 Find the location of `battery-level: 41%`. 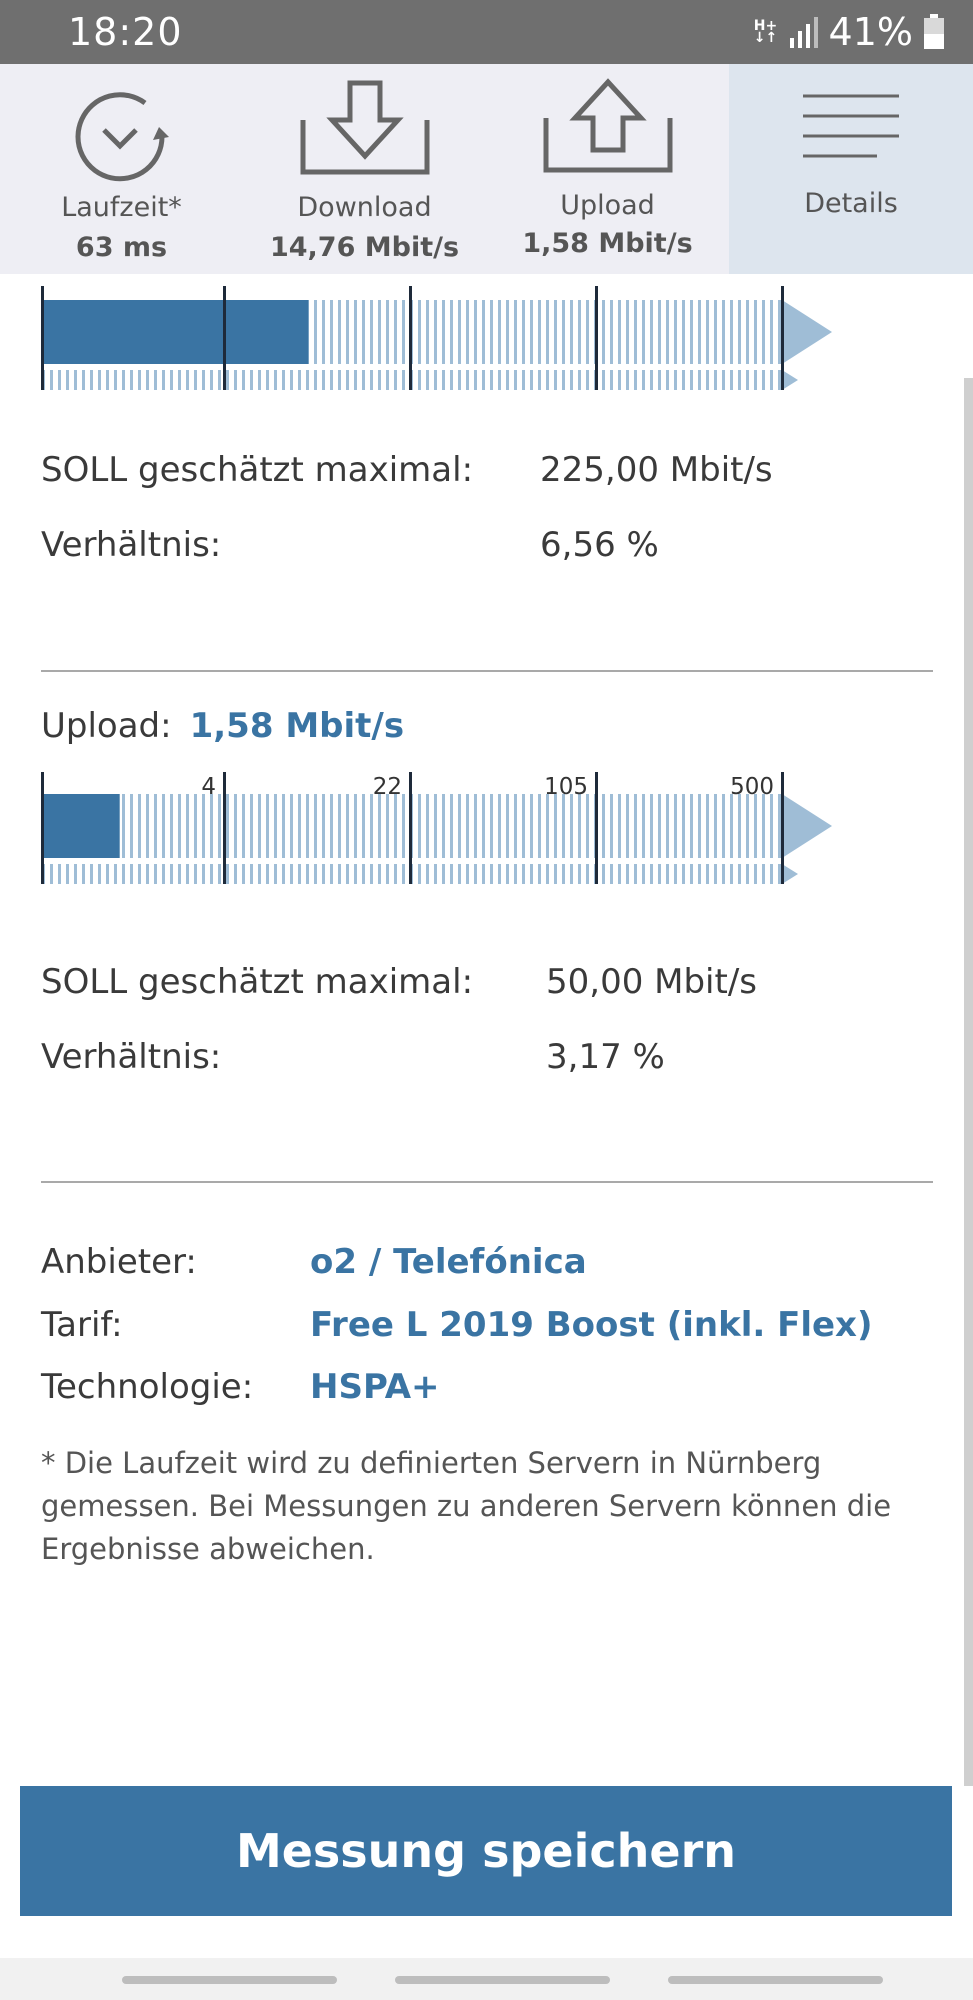

battery-level: 41% is located at coordinates (870, 32).